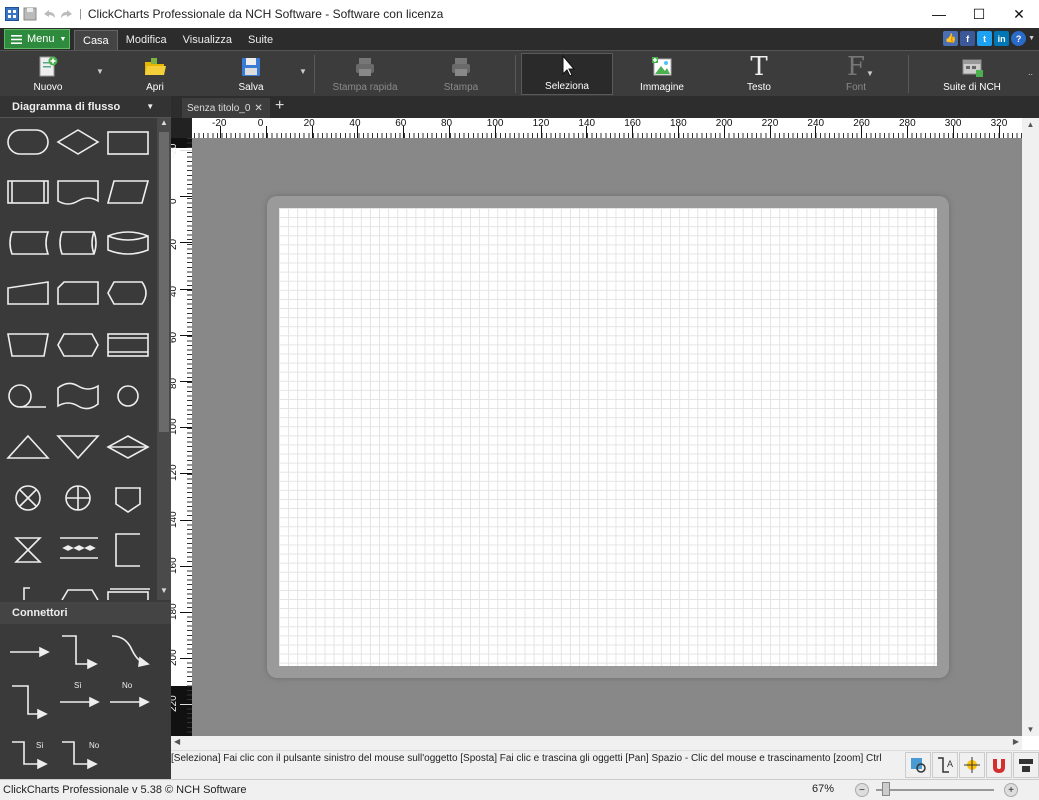  I want to click on menu-button: Menu ▼, so click(37, 39).